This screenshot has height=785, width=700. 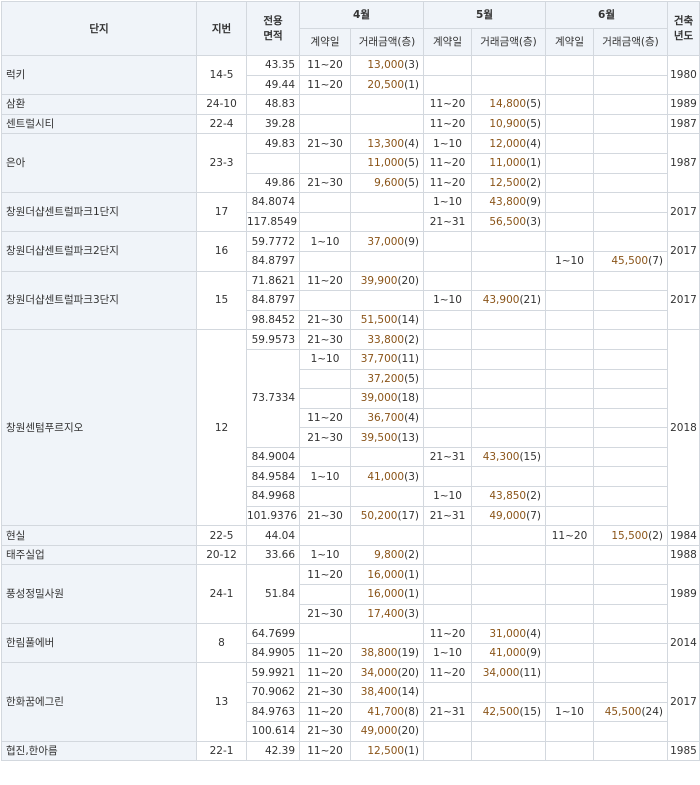 I want to click on header-month-4: 4월, so click(x=361, y=15).